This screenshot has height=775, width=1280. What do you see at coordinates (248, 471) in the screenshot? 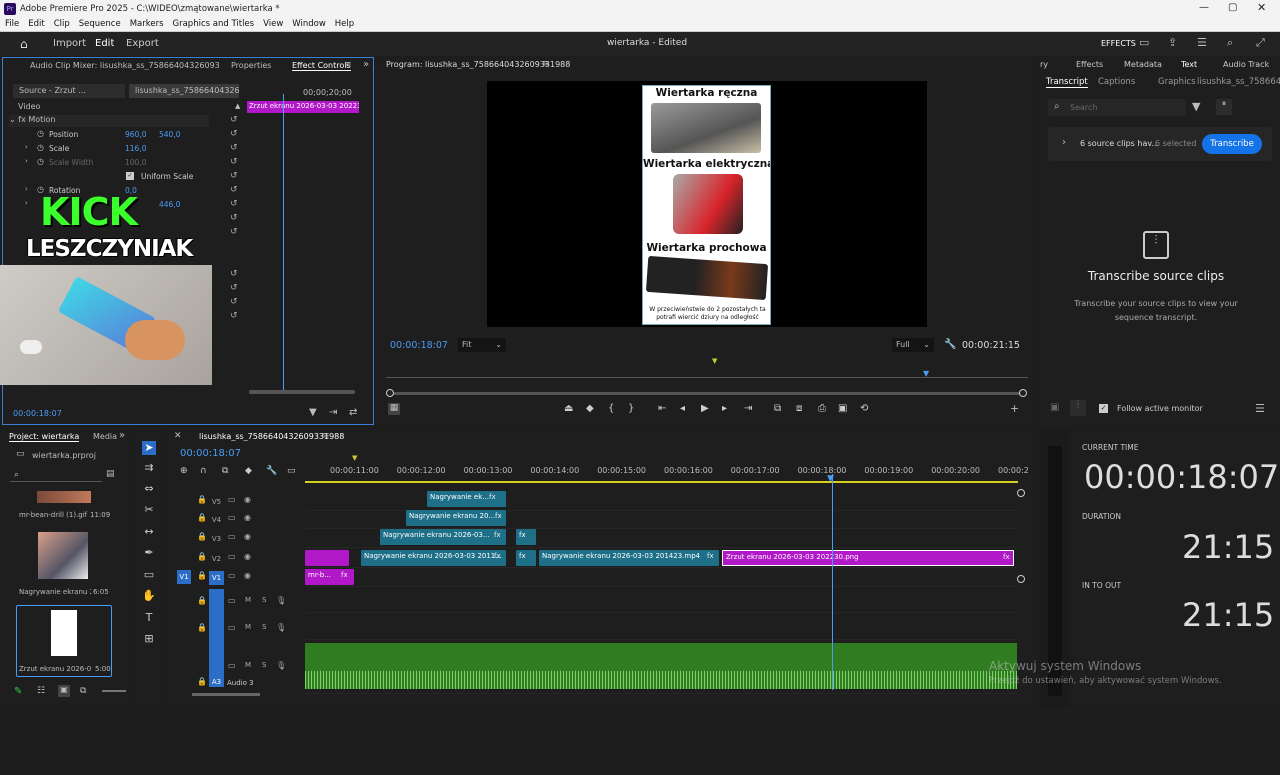
I see `add-marker-icon: ◆` at bounding box center [248, 471].